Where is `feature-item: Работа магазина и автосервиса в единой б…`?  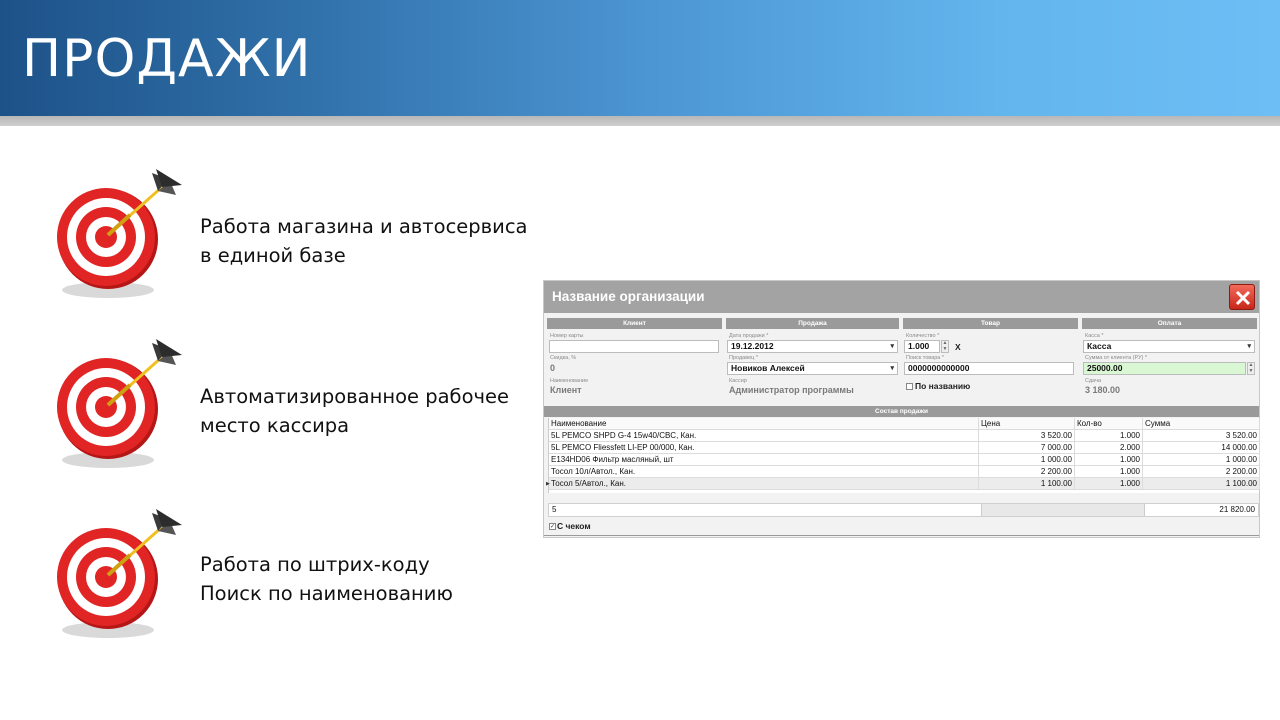 feature-item: Работа магазина и автосервиса в единой б… is located at coordinates (300, 235).